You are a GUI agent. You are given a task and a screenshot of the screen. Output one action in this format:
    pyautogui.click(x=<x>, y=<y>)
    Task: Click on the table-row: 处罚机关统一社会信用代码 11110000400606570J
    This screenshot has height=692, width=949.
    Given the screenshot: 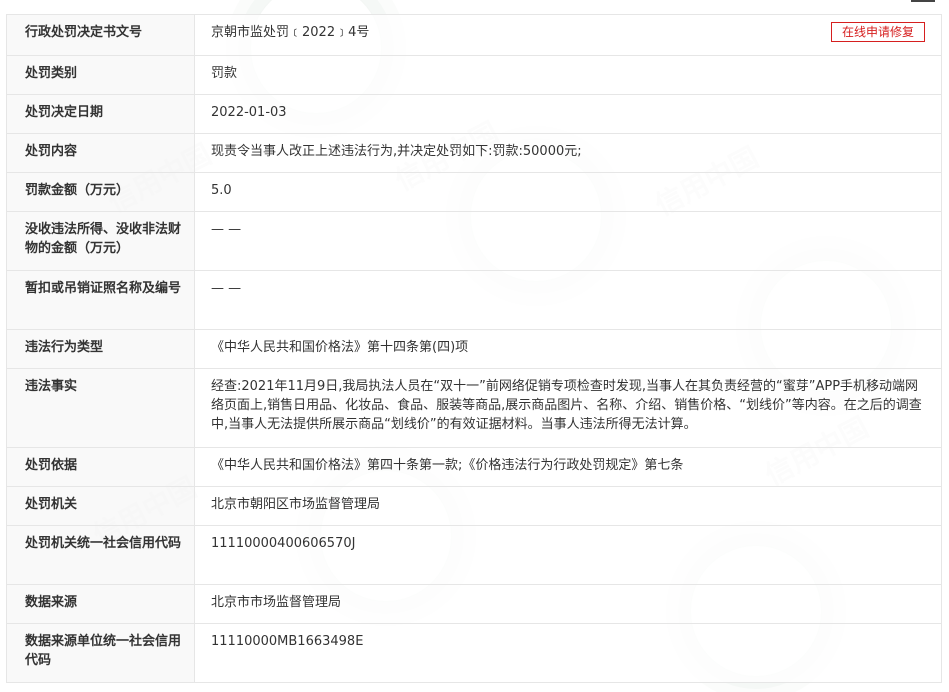 What is the action you would take?
    pyautogui.click(x=474, y=555)
    